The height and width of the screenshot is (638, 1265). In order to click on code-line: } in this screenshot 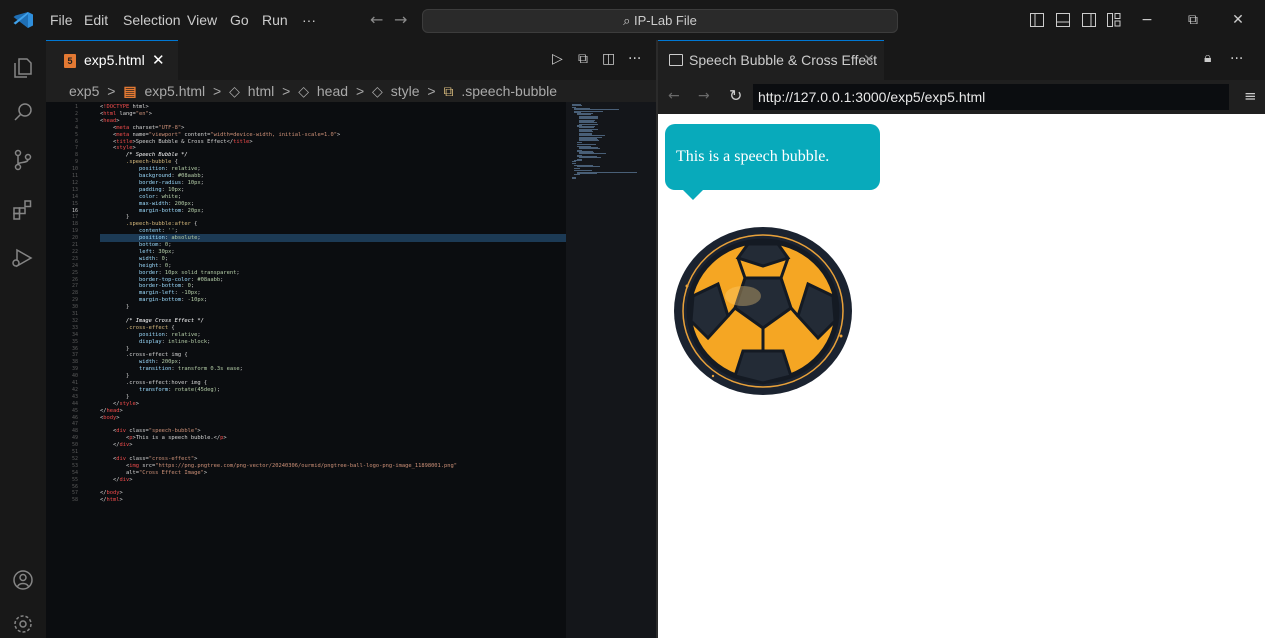, I will do `click(115, 307)`.